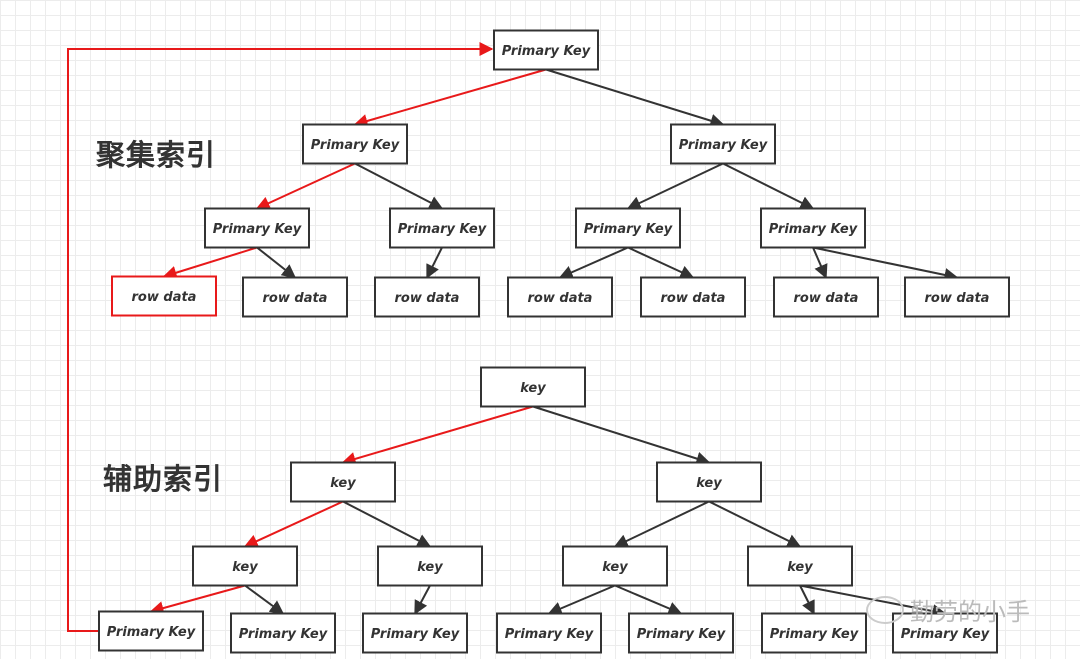 The width and height of the screenshot is (1080, 659). What do you see at coordinates (885, 609) in the screenshot?
I see `wechat-icon` at bounding box center [885, 609].